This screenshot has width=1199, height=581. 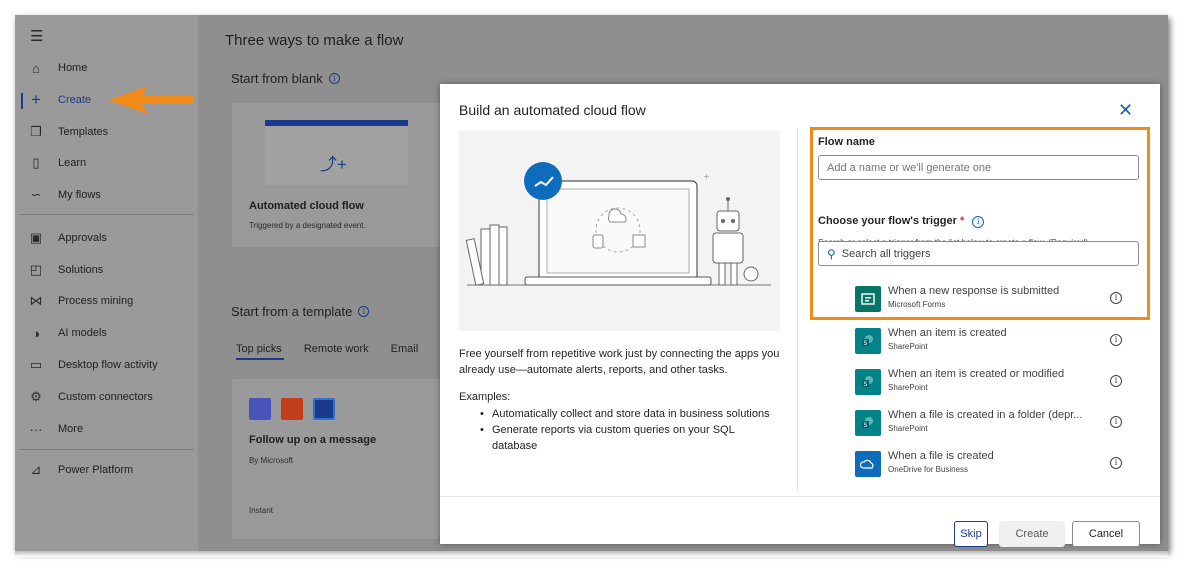 What do you see at coordinates (1032, 534) in the screenshot?
I see `create-button: Create` at bounding box center [1032, 534].